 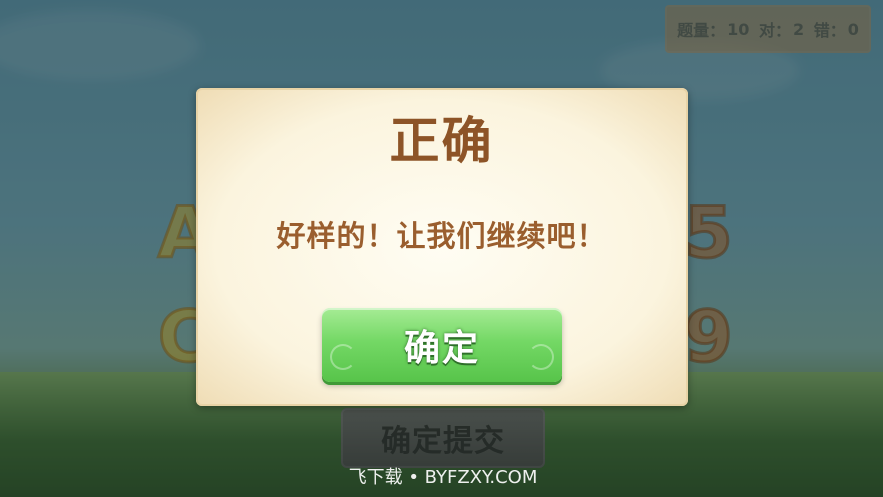 I want to click on confirm-button-label: 确定, so click(x=441, y=348).